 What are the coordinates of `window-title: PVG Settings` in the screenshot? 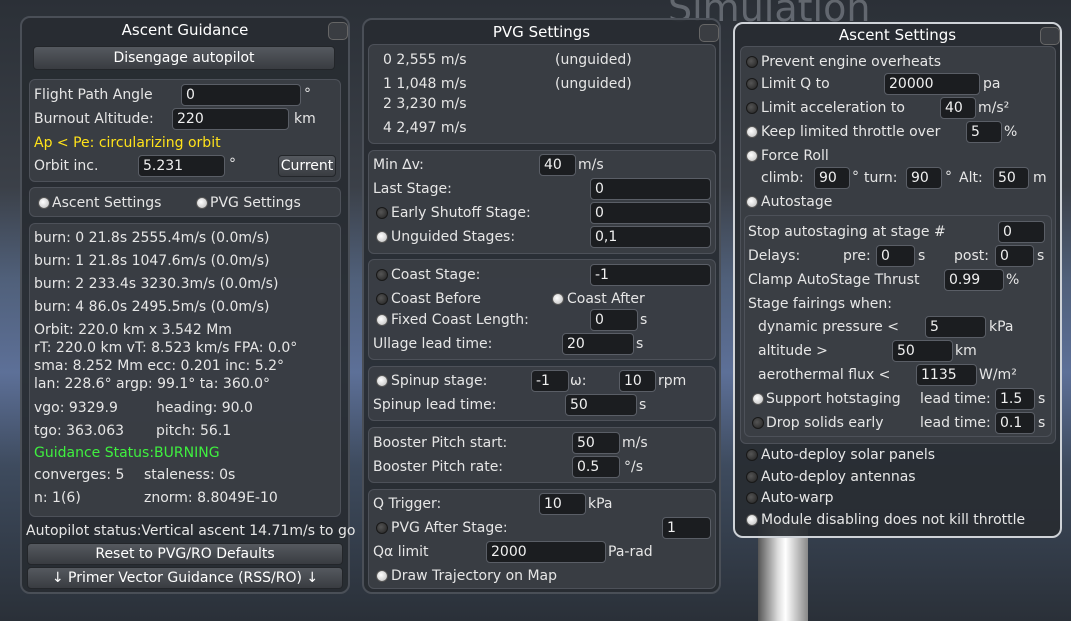 It's located at (541, 32).